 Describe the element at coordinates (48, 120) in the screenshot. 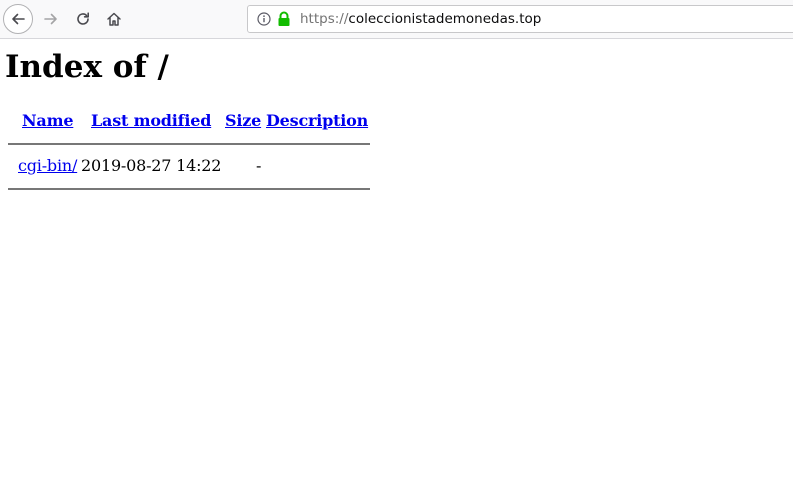

I see `column-header-name: Name` at that location.